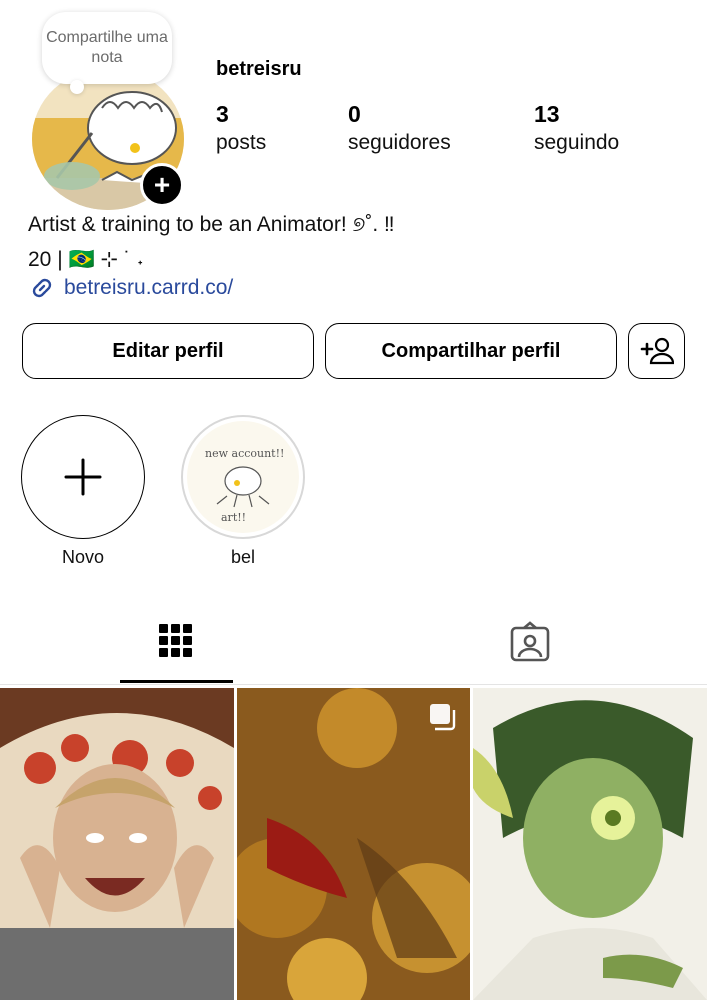 This screenshot has width=707, height=1000. I want to click on tab-tagged, so click(530, 642).